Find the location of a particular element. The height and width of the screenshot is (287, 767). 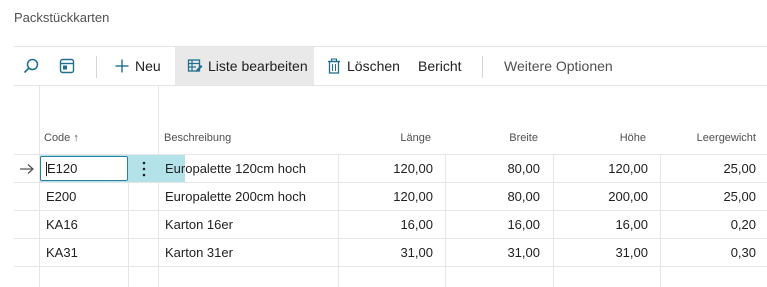

column-header-code: Code ↑ is located at coordinates (61, 138).